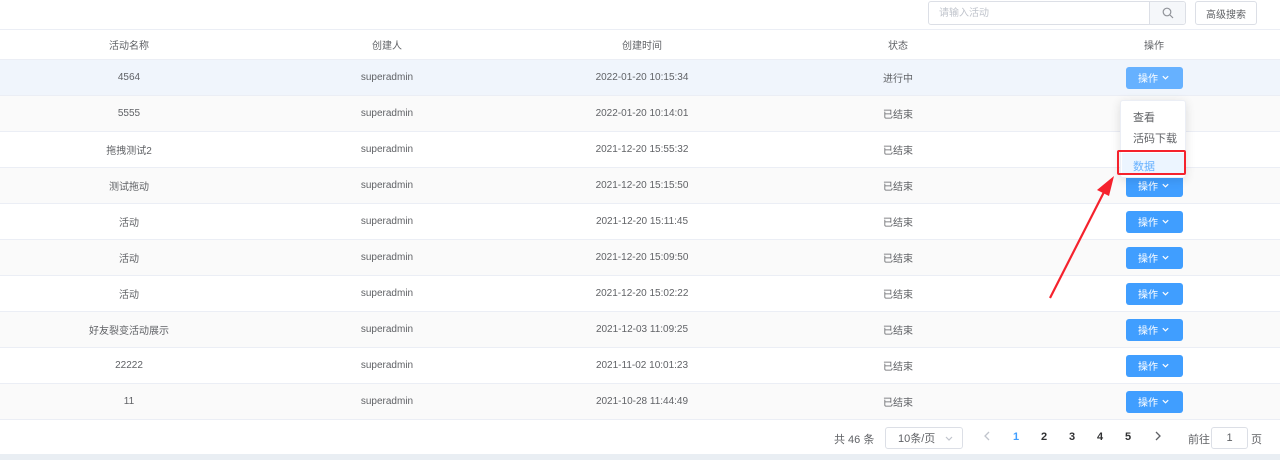  What do you see at coordinates (129, 46) in the screenshot?
I see `header-activity-name: 活动名称` at bounding box center [129, 46].